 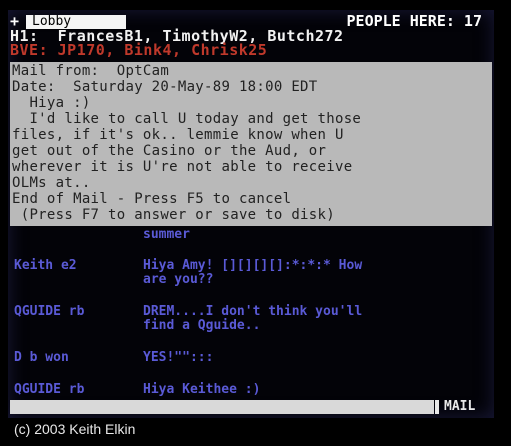 I want to click on mail-line: Date: Saturday 20-May-89 18:00 EDT, so click(x=165, y=87).